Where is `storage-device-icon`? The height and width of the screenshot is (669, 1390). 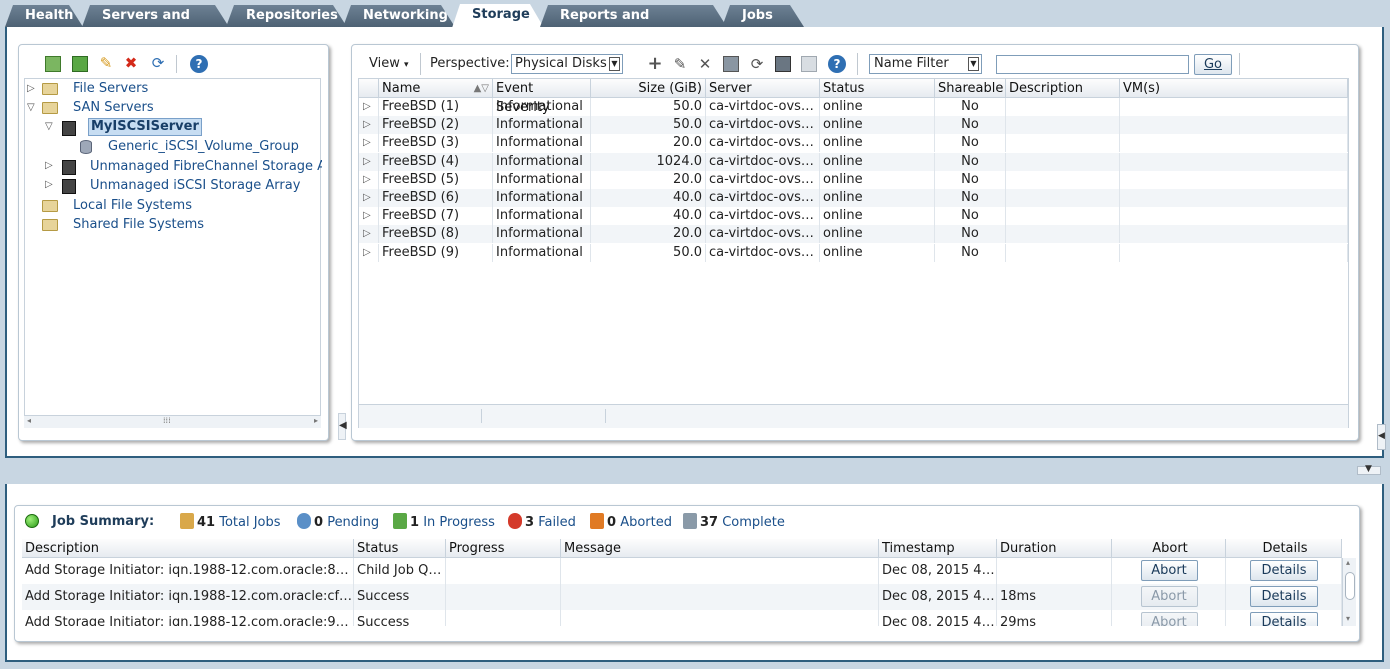
storage-device-icon is located at coordinates (783, 64).